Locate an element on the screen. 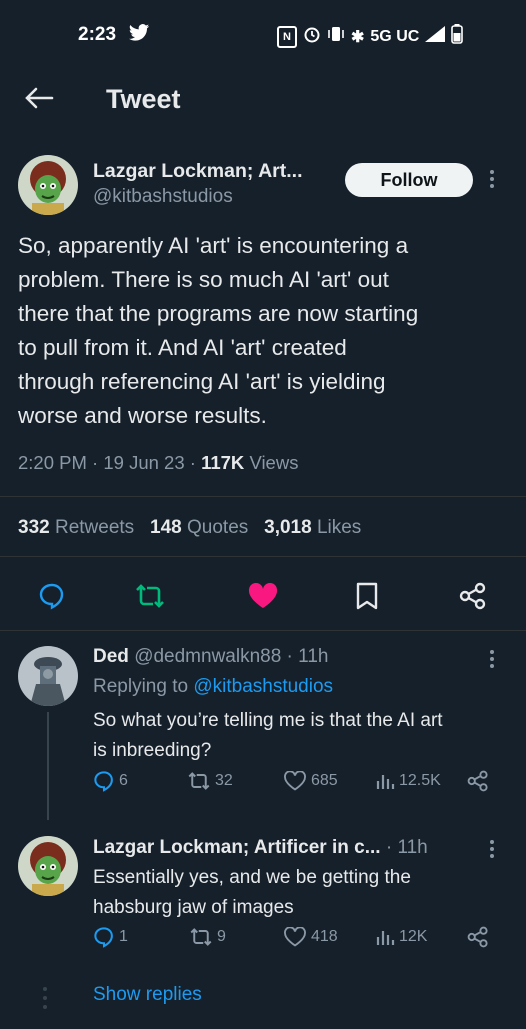 This screenshot has width=526, height=1029. bookmark-icon is located at coordinates (367, 598).